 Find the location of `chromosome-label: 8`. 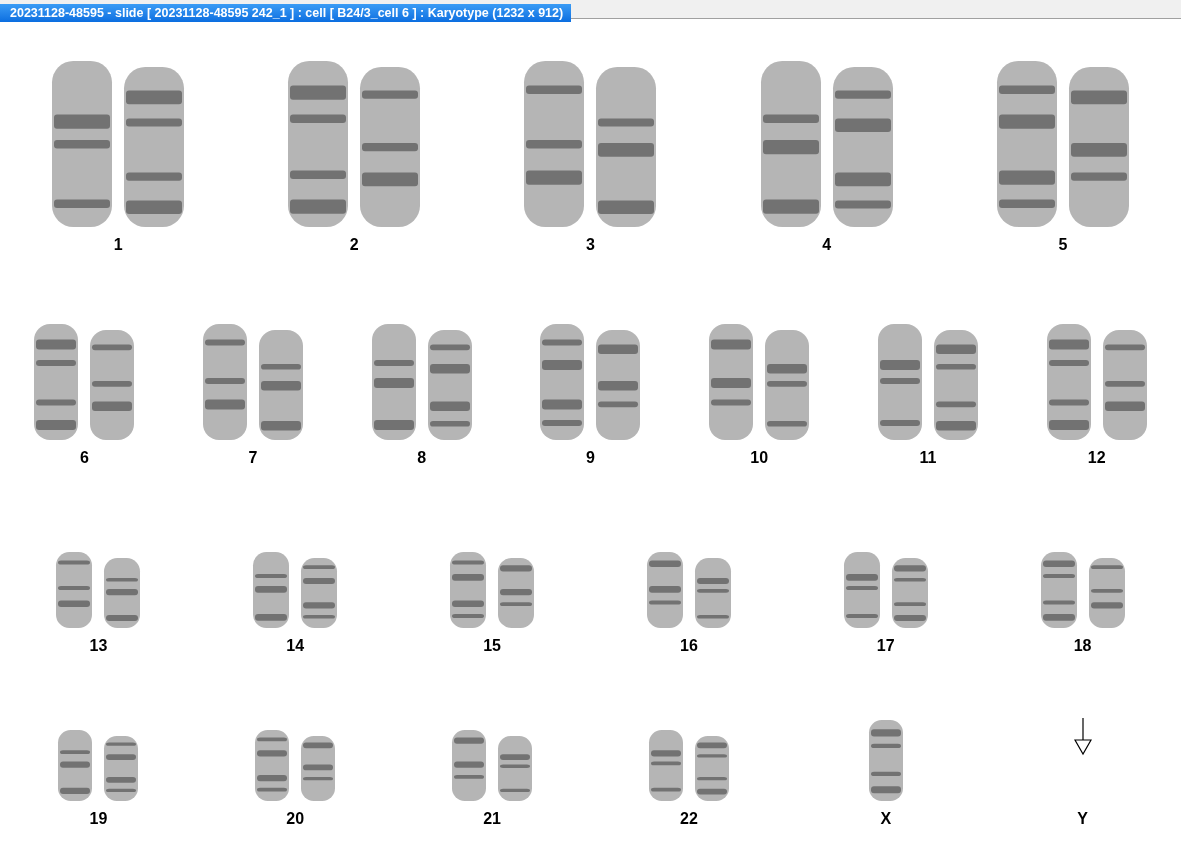

chromosome-label: 8 is located at coordinates (422, 458).